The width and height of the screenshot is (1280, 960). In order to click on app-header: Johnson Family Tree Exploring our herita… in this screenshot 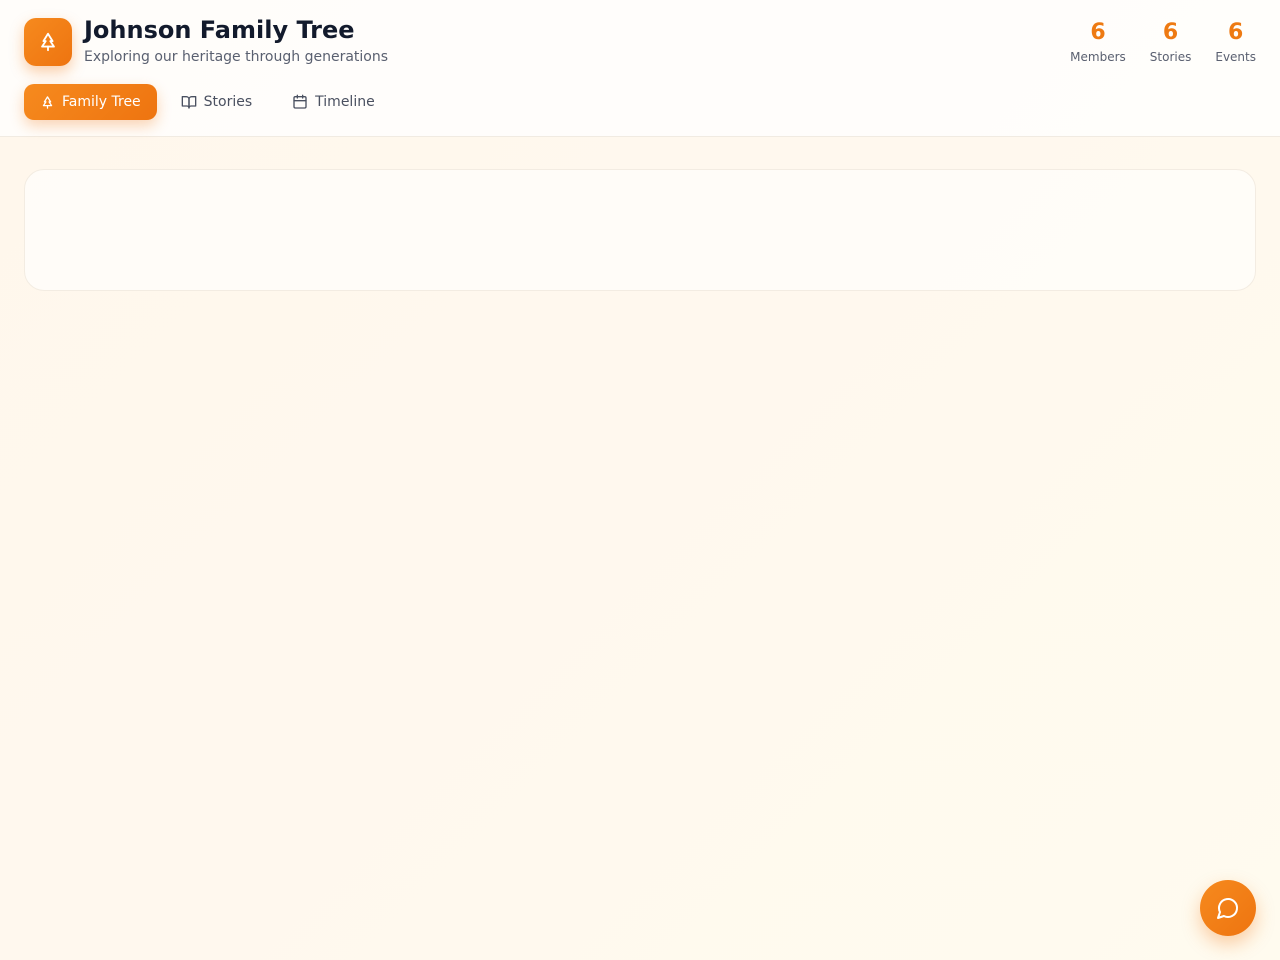, I will do `click(640, 68)`.